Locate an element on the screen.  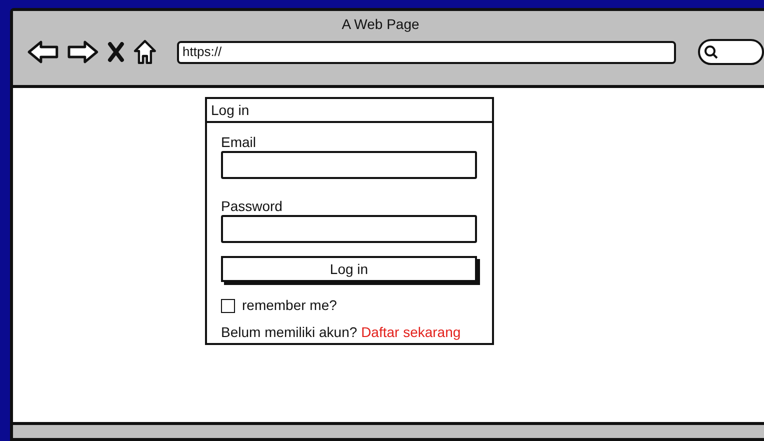
window-title: A Web Page is located at coordinates (380, 24).